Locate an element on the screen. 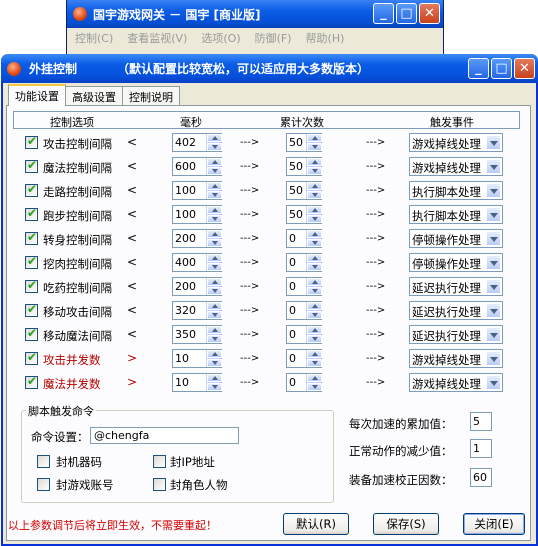 The height and width of the screenshot is (546, 538). menu-item-help: 帮助(H) is located at coordinates (325, 38).